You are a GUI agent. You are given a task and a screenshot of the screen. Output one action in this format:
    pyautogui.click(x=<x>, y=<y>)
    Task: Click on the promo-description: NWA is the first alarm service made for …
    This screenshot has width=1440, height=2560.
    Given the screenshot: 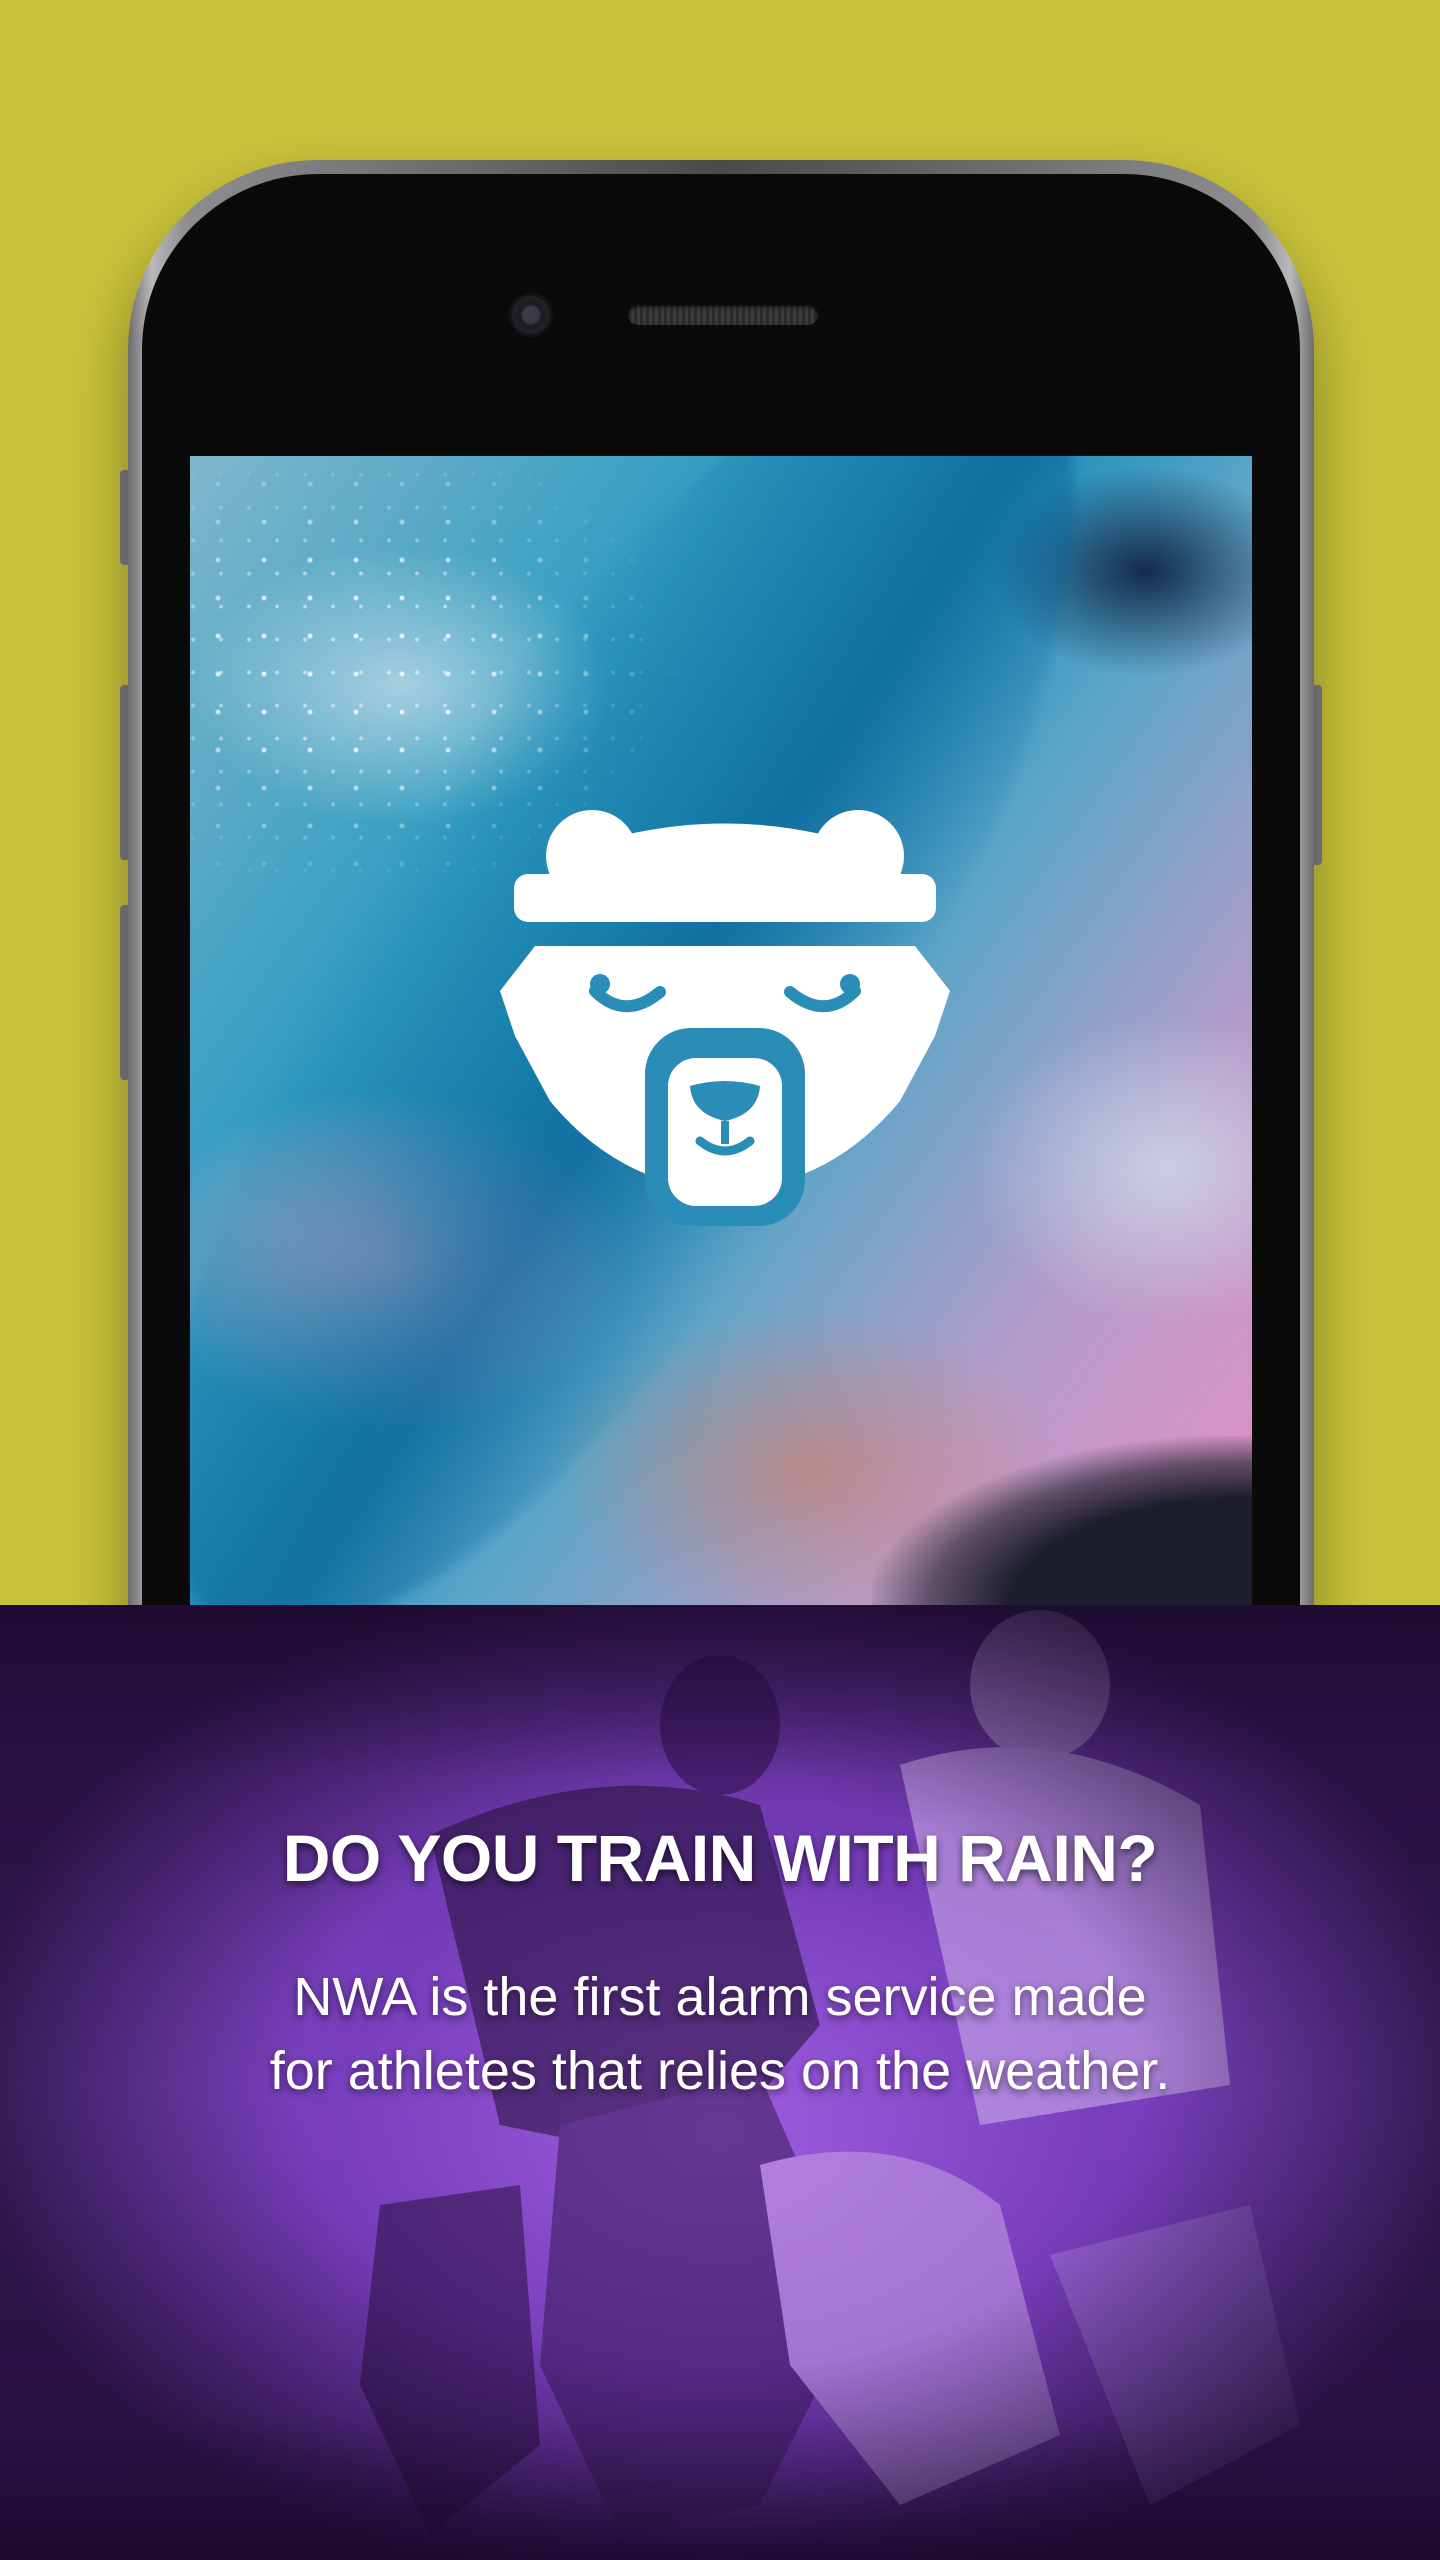 What is the action you would take?
    pyautogui.click(x=720, y=2034)
    